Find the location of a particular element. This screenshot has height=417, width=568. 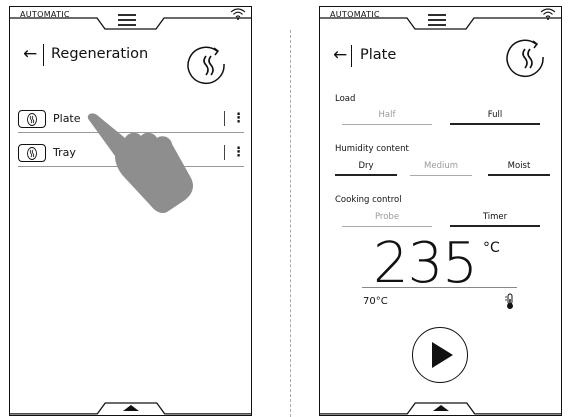

humidity-label: Humidity content is located at coordinates (372, 149).